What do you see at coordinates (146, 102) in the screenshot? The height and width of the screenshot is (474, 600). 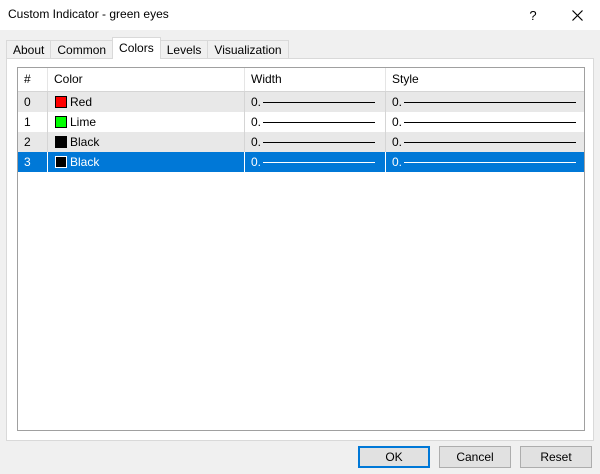 I see `color-cell: Red` at bounding box center [146, 102].